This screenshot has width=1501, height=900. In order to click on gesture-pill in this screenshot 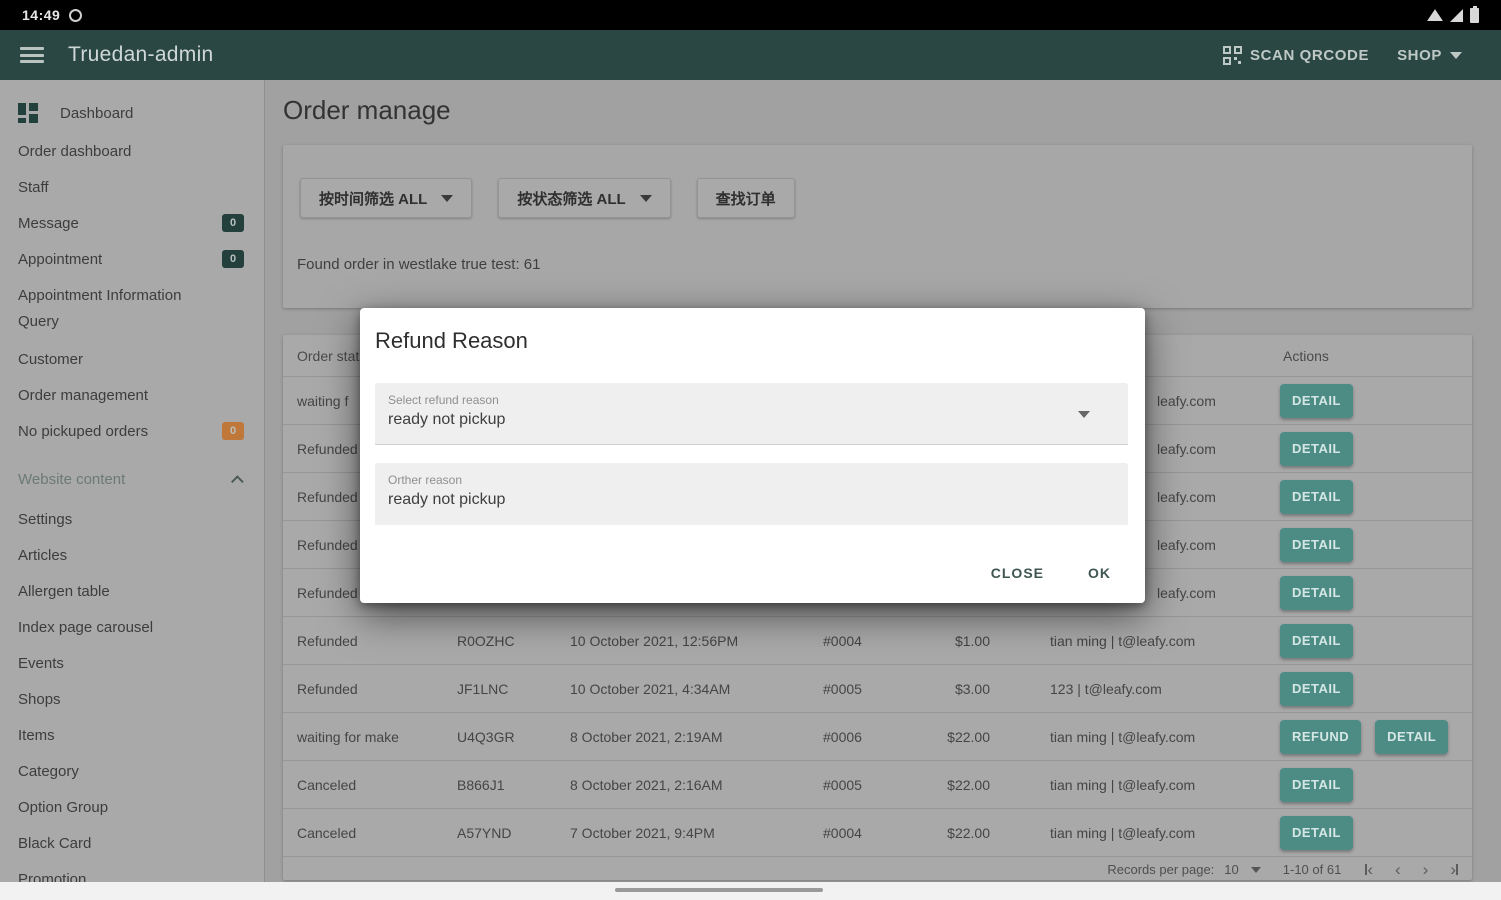, I will do `click(719, 890)`.